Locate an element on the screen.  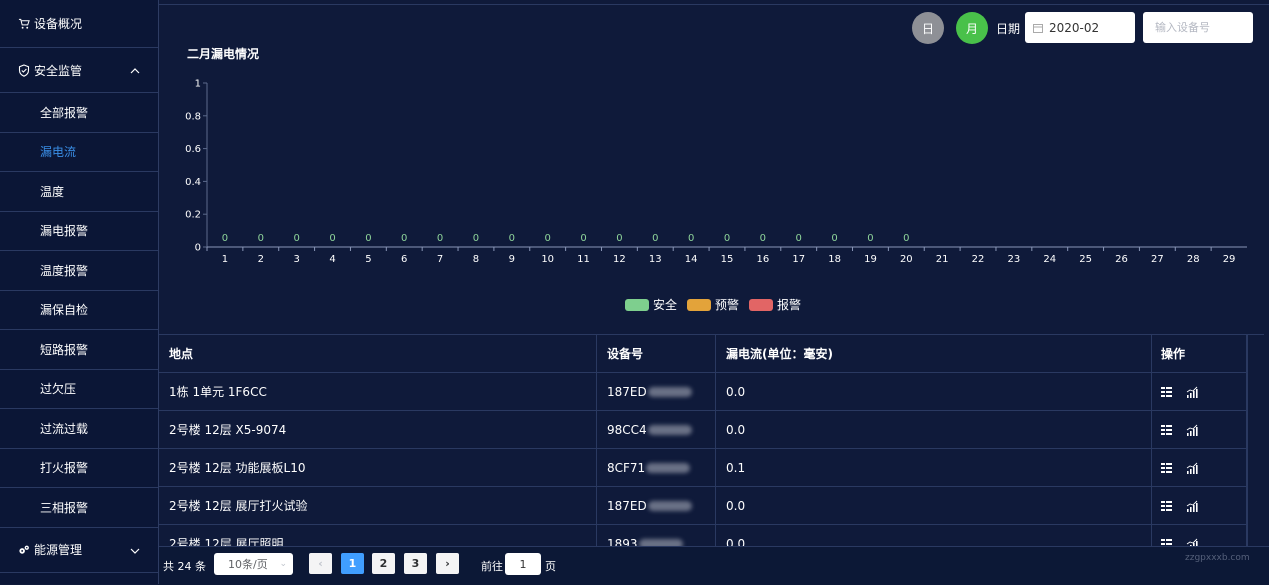
legend-swatch-alarm is located at coordinates (761, 304).